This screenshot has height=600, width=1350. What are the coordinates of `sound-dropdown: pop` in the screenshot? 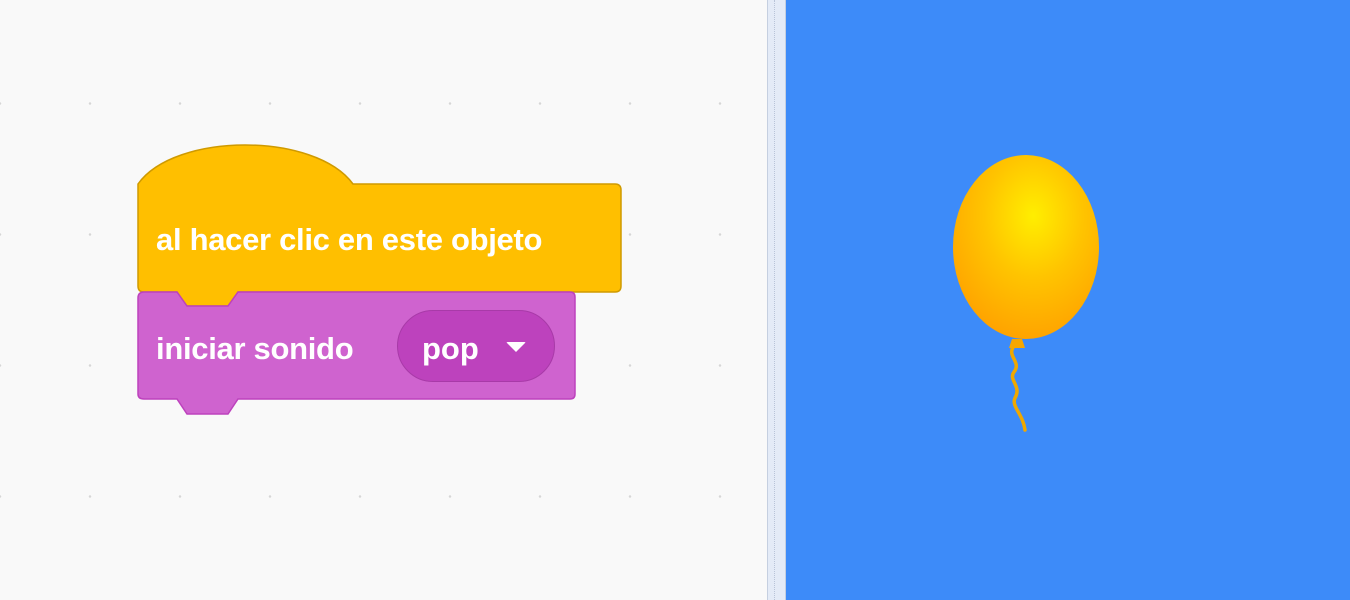 It's located at (476, 346).